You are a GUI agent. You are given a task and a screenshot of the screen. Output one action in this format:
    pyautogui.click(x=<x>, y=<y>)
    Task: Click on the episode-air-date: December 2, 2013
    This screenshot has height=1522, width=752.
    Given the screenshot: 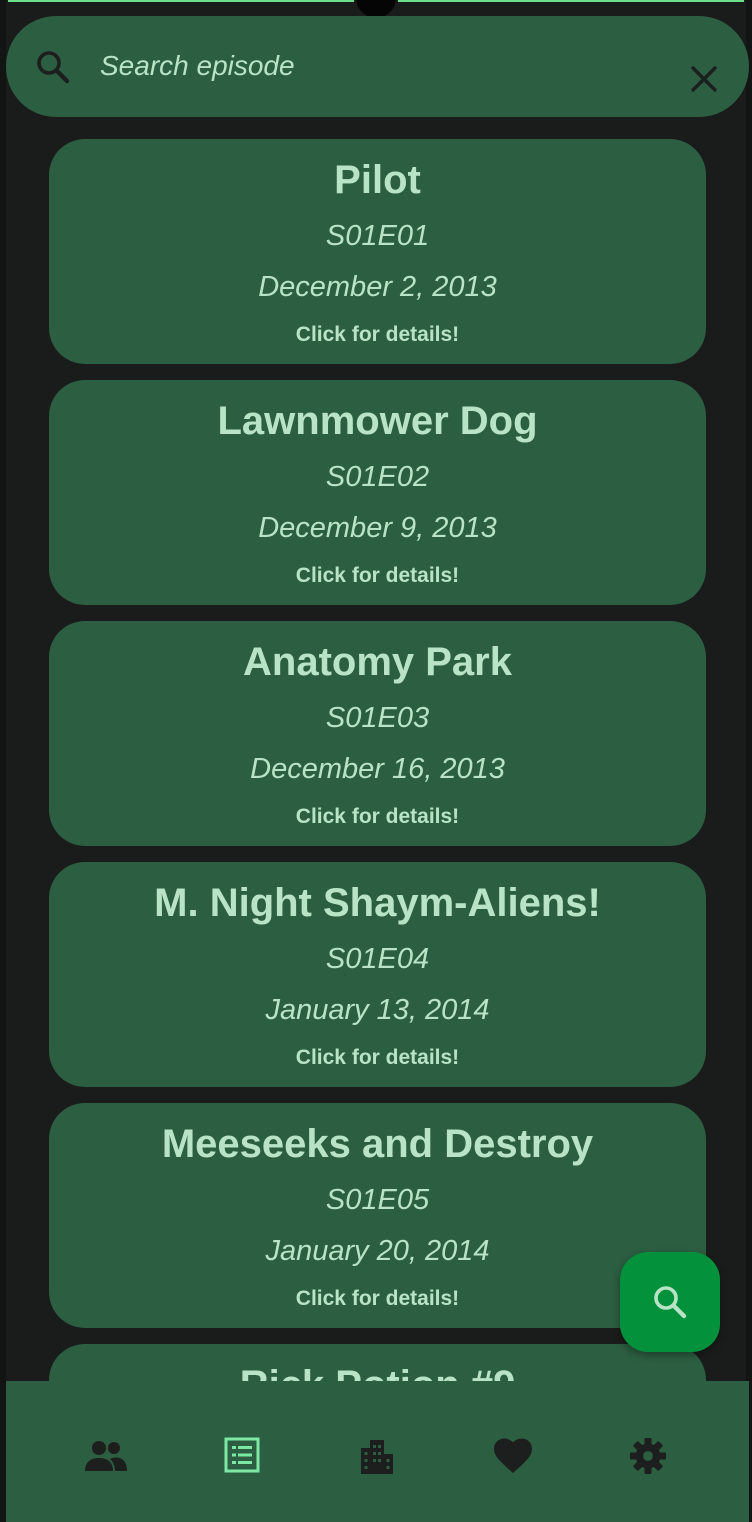 What is the action you would take?
    pyautogui.click(x=377, y=287)
    